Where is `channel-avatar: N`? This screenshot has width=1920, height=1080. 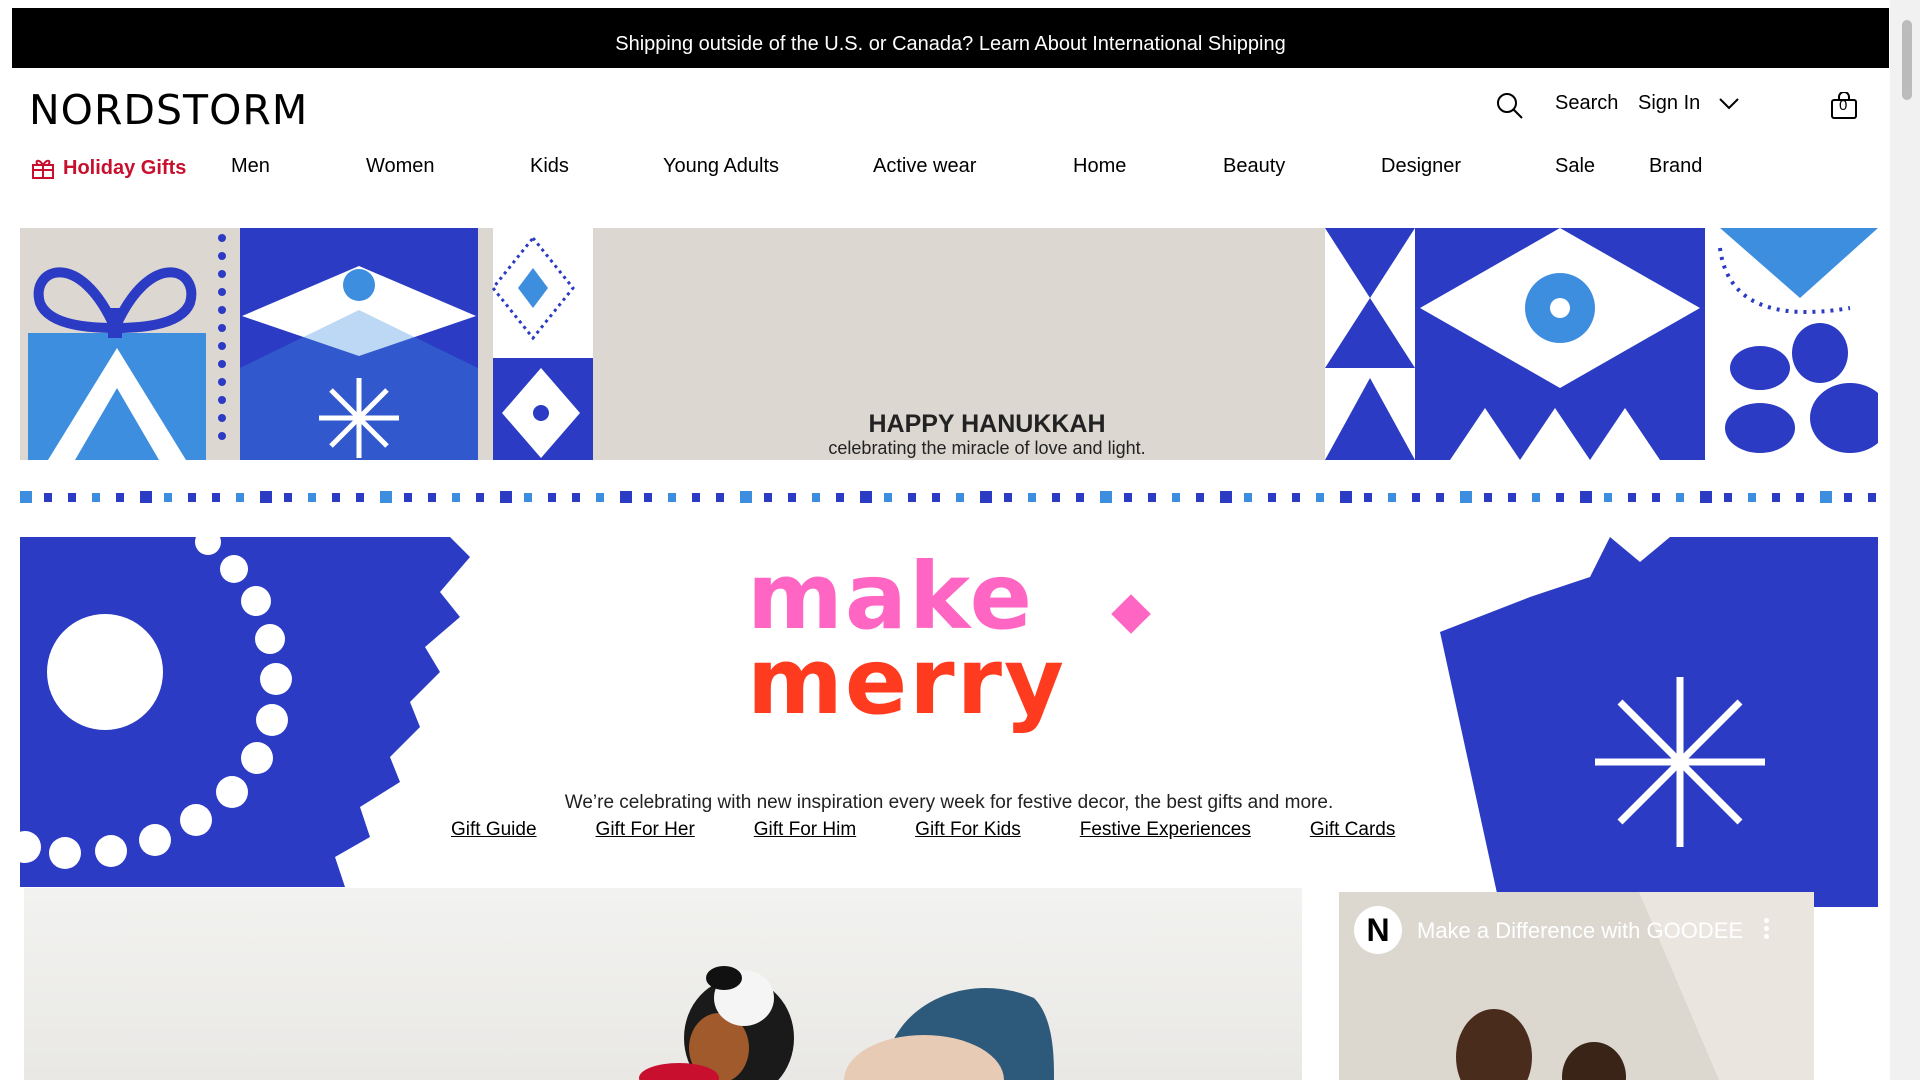
channel-avatar: N is located at coordinates (1378, 930).